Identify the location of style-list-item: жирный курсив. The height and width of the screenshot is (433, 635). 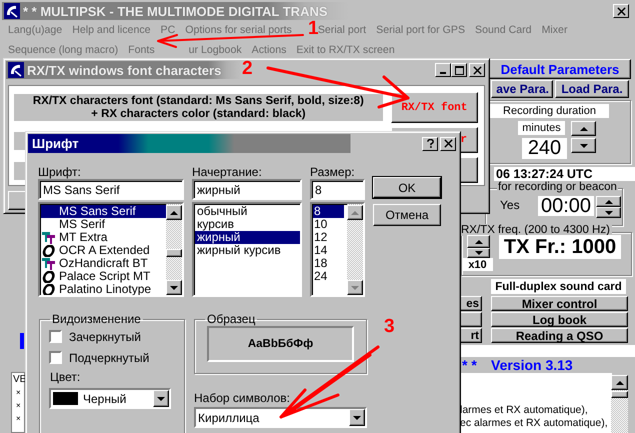
(247, 250).